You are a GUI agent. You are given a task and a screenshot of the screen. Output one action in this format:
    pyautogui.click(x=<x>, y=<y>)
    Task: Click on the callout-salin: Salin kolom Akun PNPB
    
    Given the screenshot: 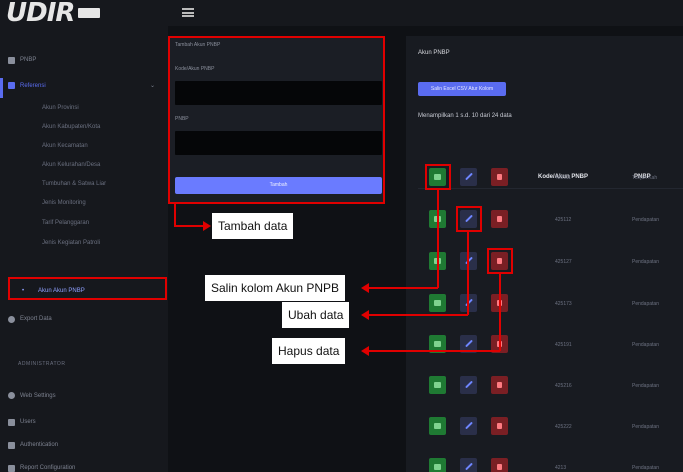 What is the action you would take?
    pyautogui.click(x=275, y=288)
    